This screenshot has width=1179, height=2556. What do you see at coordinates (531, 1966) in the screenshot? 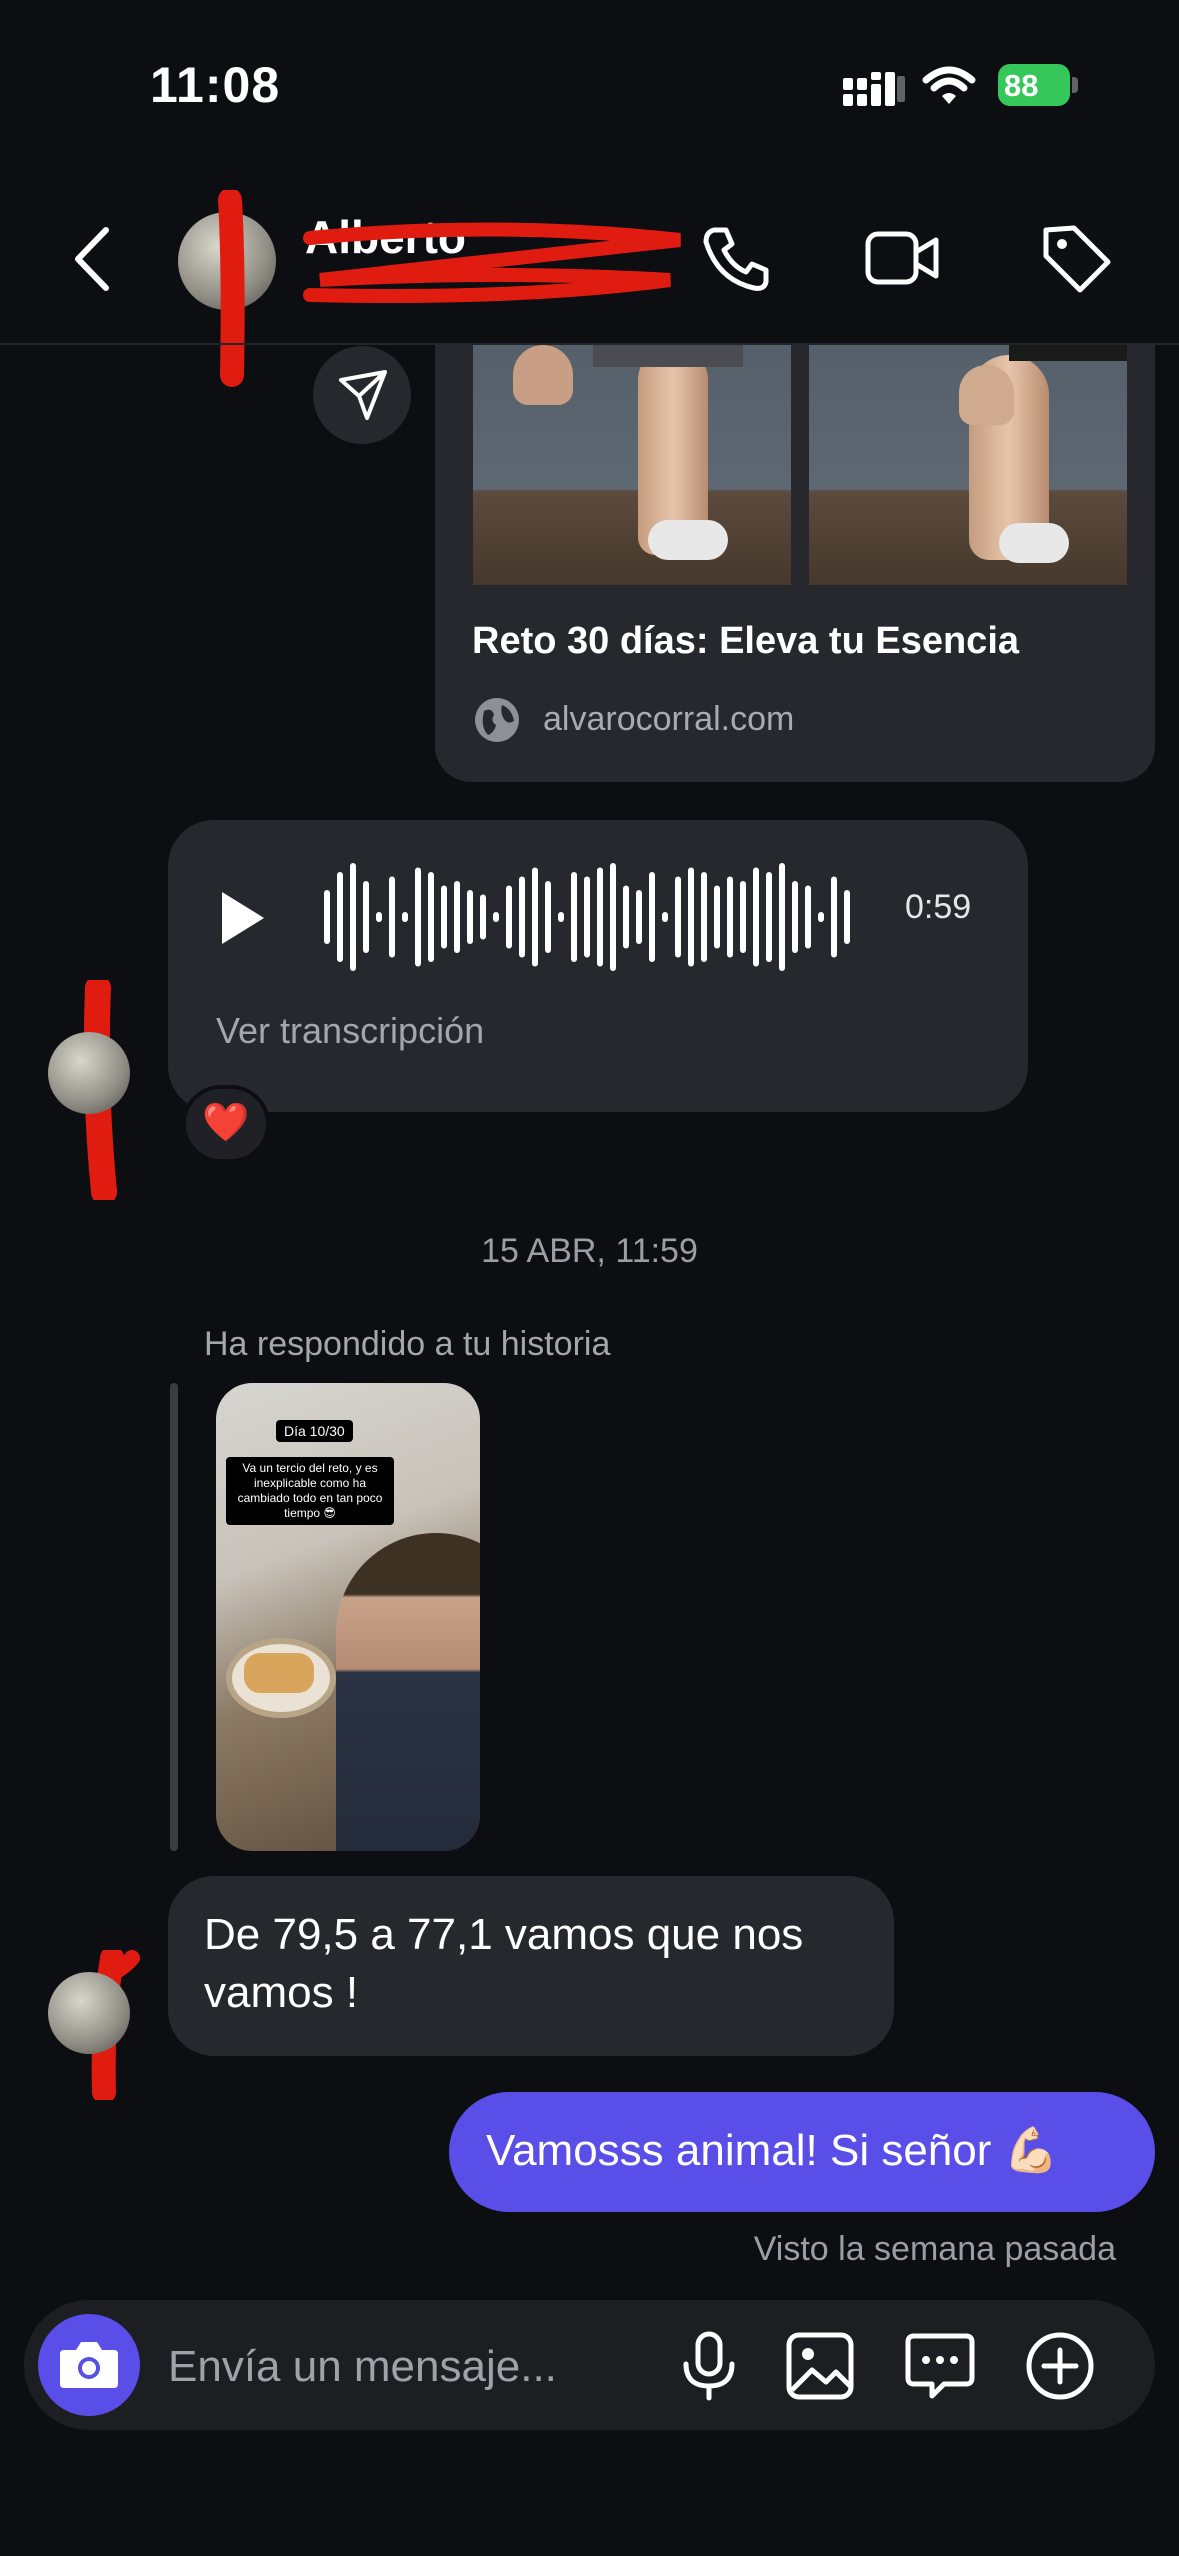
I see `incoming-message: De 79,5 a 77,1 vamos que nos vamos !` at bounding box center [531, 1966].